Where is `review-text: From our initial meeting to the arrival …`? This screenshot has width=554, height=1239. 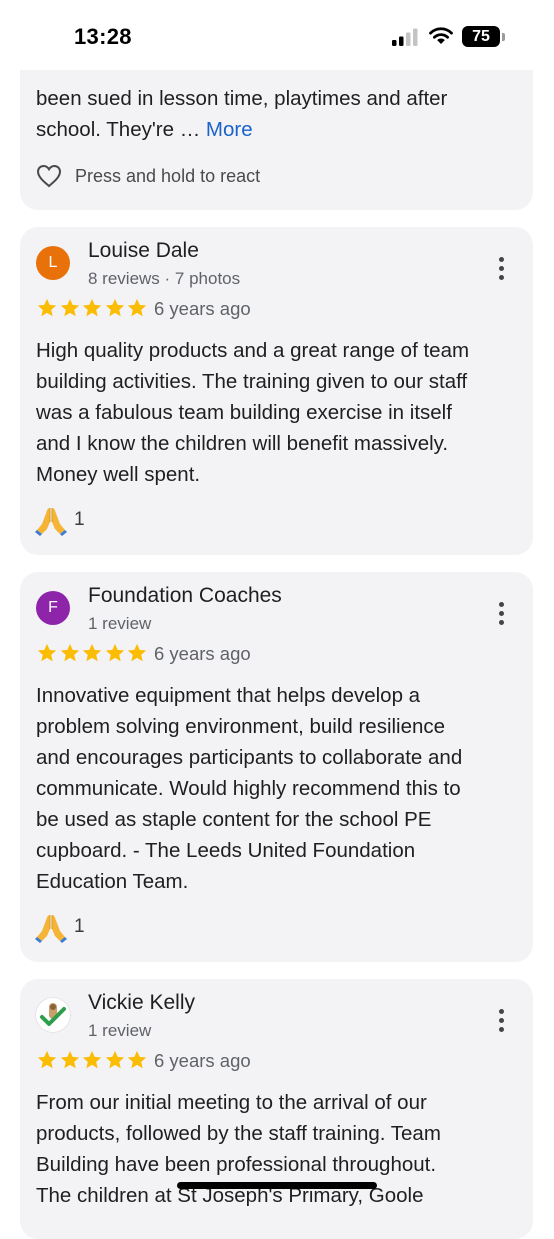
review-text: From our initial meeting to the arrival … is located at coordinates (279, 1149).